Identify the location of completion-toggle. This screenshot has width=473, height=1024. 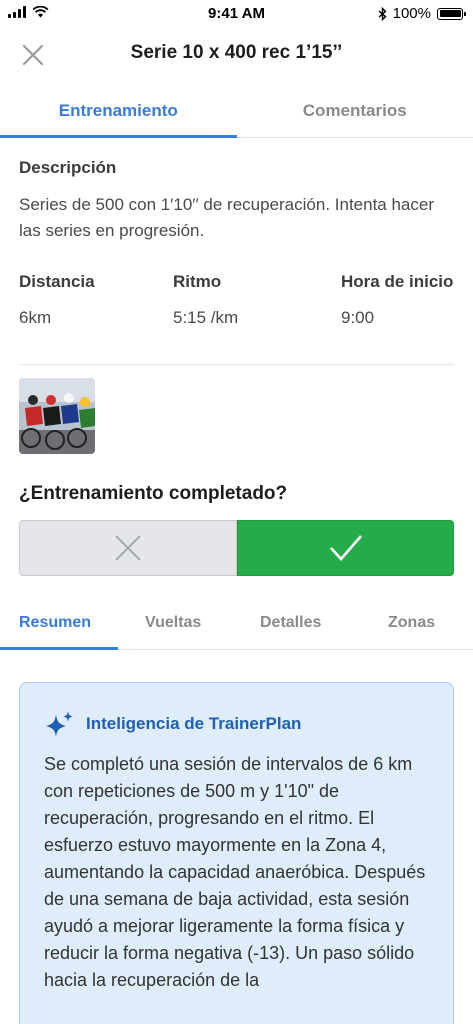
(236, 548).